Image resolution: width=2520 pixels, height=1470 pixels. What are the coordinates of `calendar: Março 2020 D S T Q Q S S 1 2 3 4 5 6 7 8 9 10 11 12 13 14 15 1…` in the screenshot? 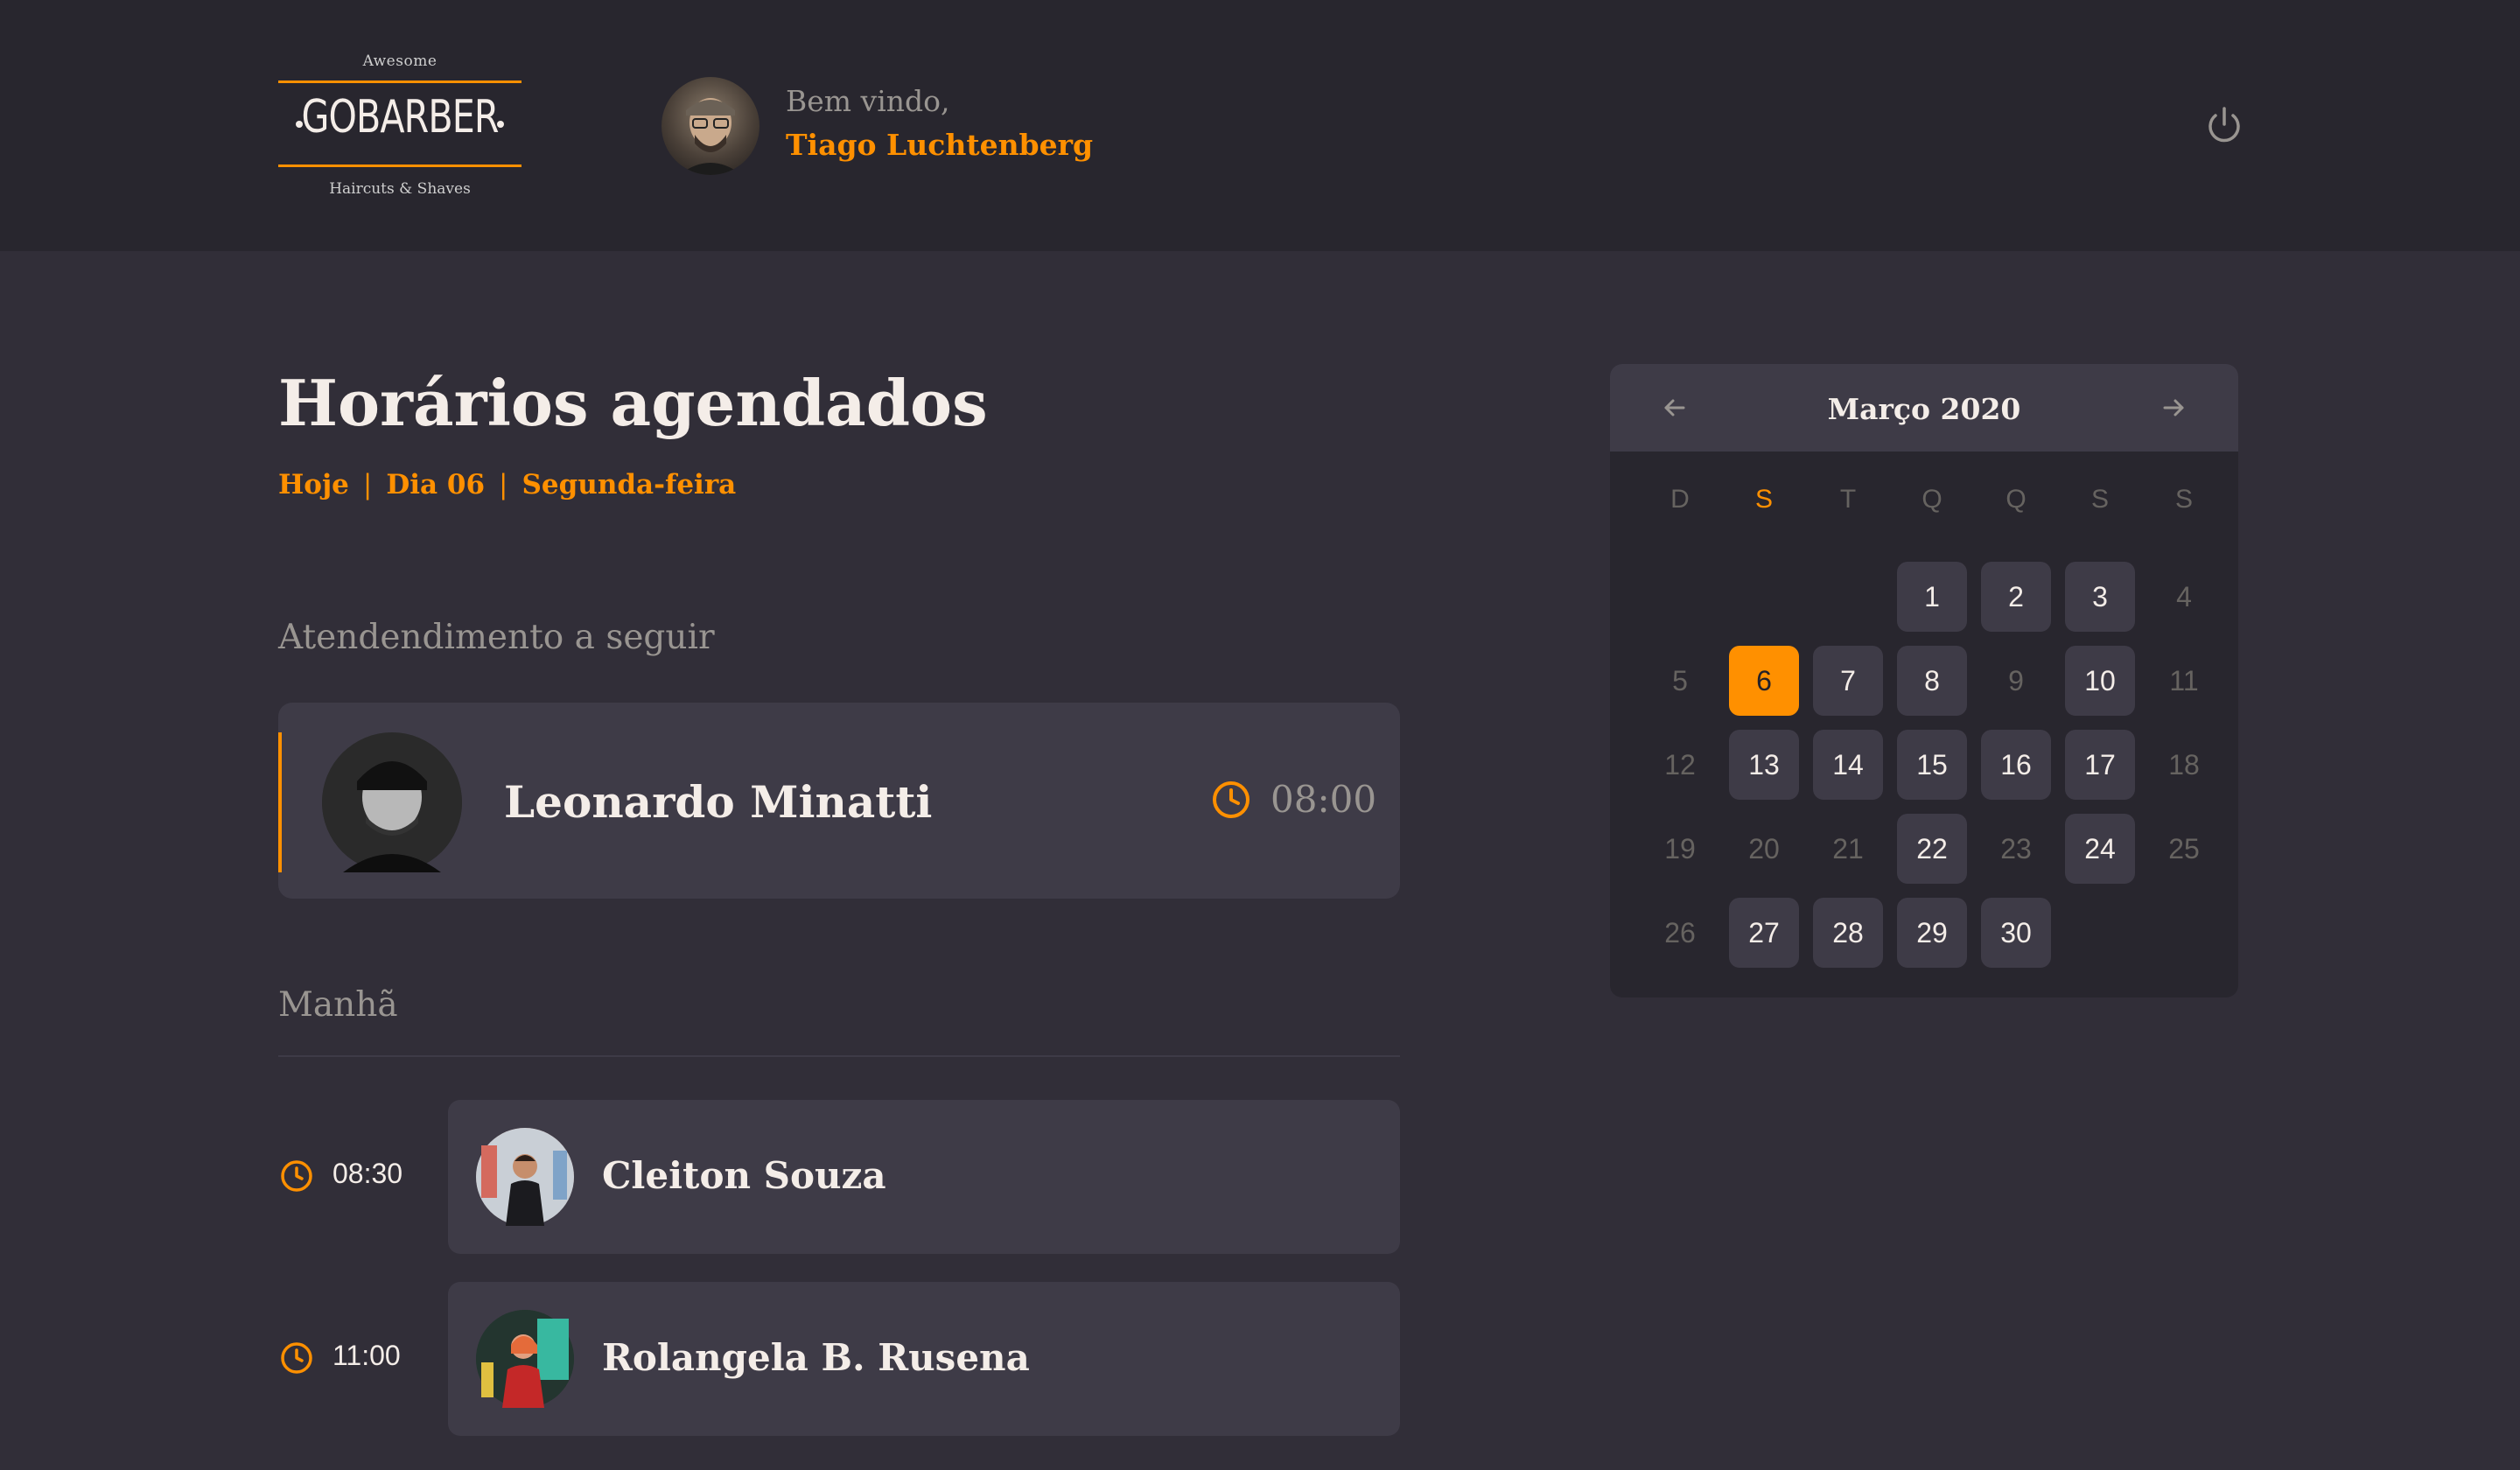 It's located at (1924, 681).